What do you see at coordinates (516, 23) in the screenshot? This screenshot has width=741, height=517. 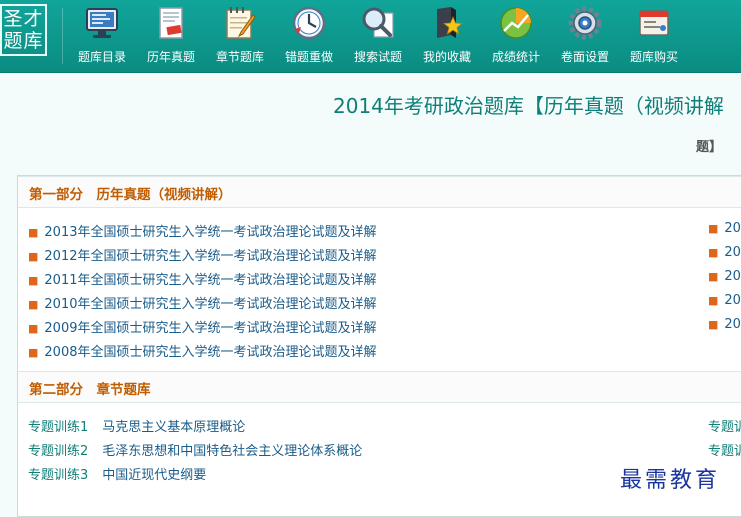 I see `chart-circle-icon` at bounding box center [516, 23].